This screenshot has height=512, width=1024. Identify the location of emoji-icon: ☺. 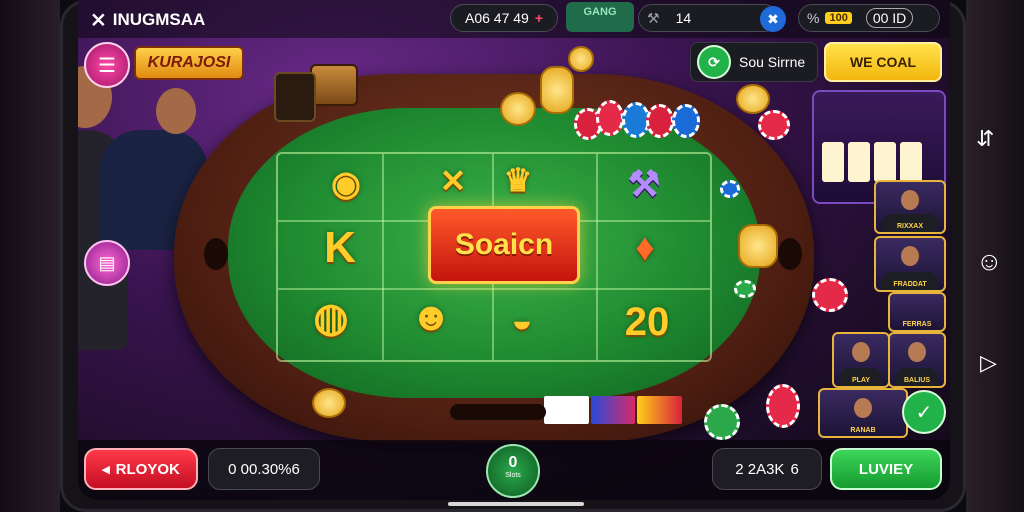
(989, 261).